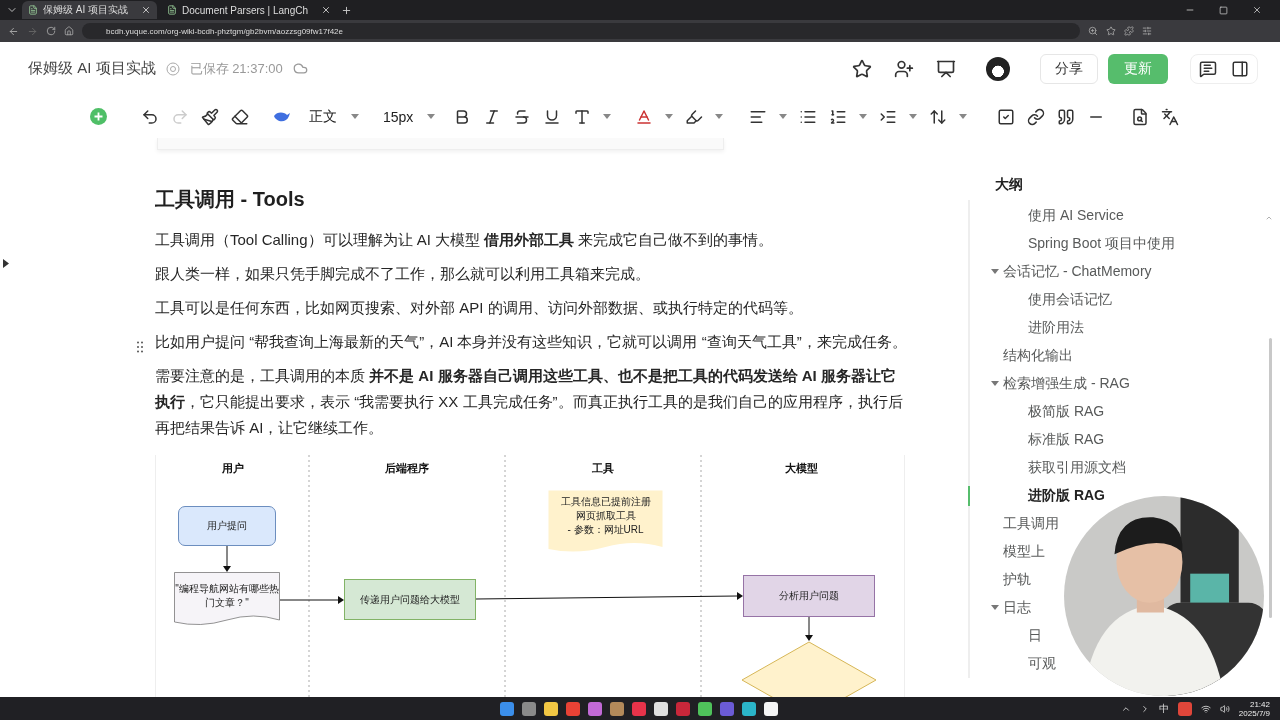 The image size is (1280, 720). I want to click on folder-icon, so click(551, 708).